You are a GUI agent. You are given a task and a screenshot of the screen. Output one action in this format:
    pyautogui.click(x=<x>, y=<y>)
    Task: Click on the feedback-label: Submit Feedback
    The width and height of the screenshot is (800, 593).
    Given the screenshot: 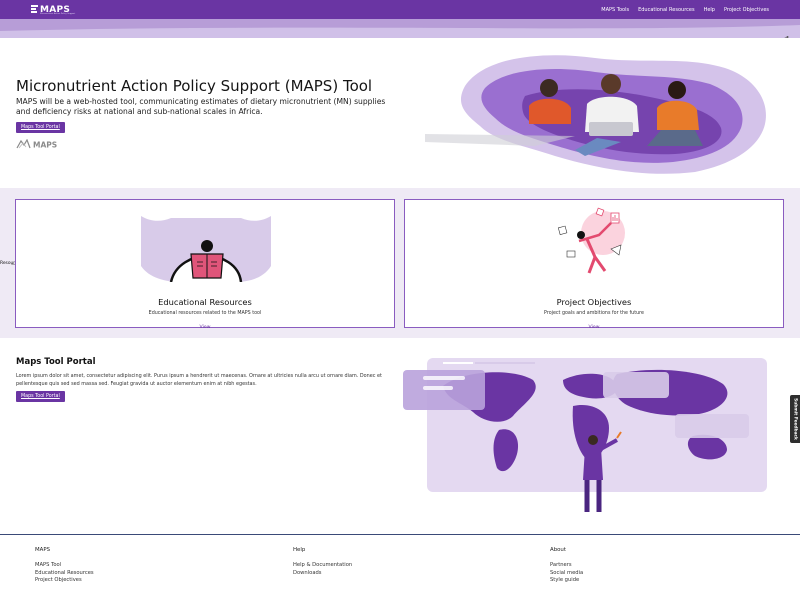 What is the action you would take?
    pyautogui.click(x=795, y=419)
    